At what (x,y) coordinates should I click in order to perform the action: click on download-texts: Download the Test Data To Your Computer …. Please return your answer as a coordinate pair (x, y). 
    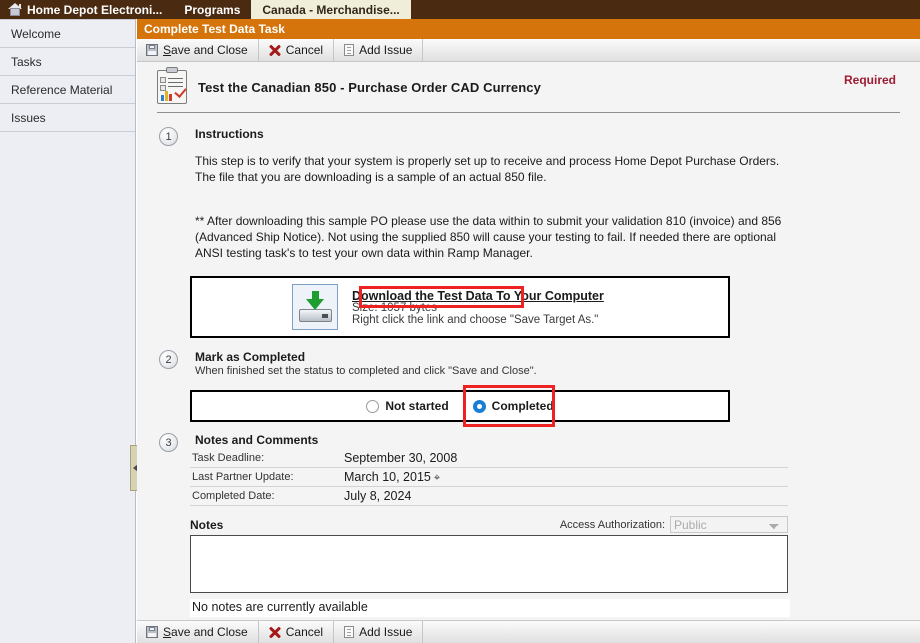
    Looking at the image, I should click on (478, 307).